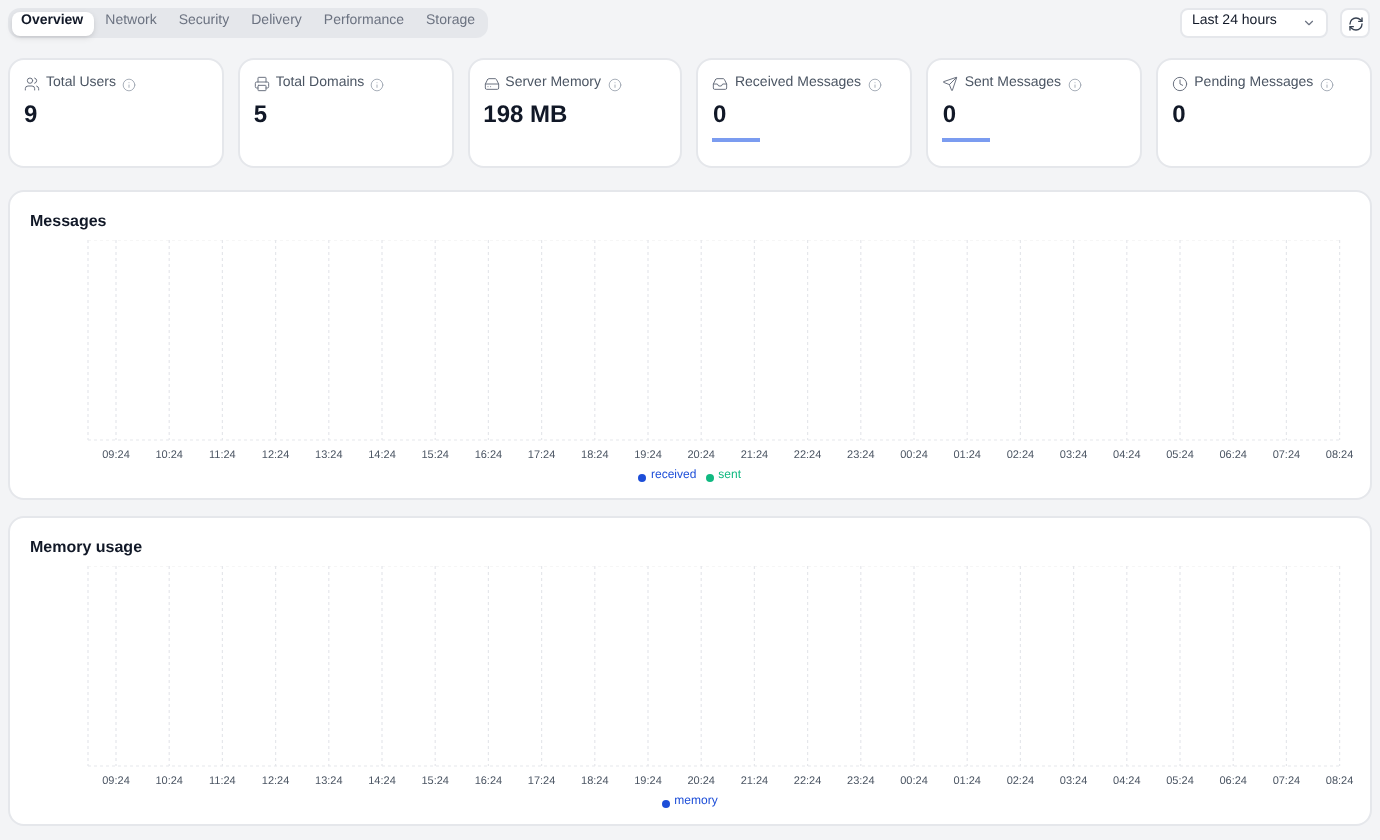  Describe the element at coordinates (69, 222) in the screenshot. I see `panel-title: Messages` at that location.